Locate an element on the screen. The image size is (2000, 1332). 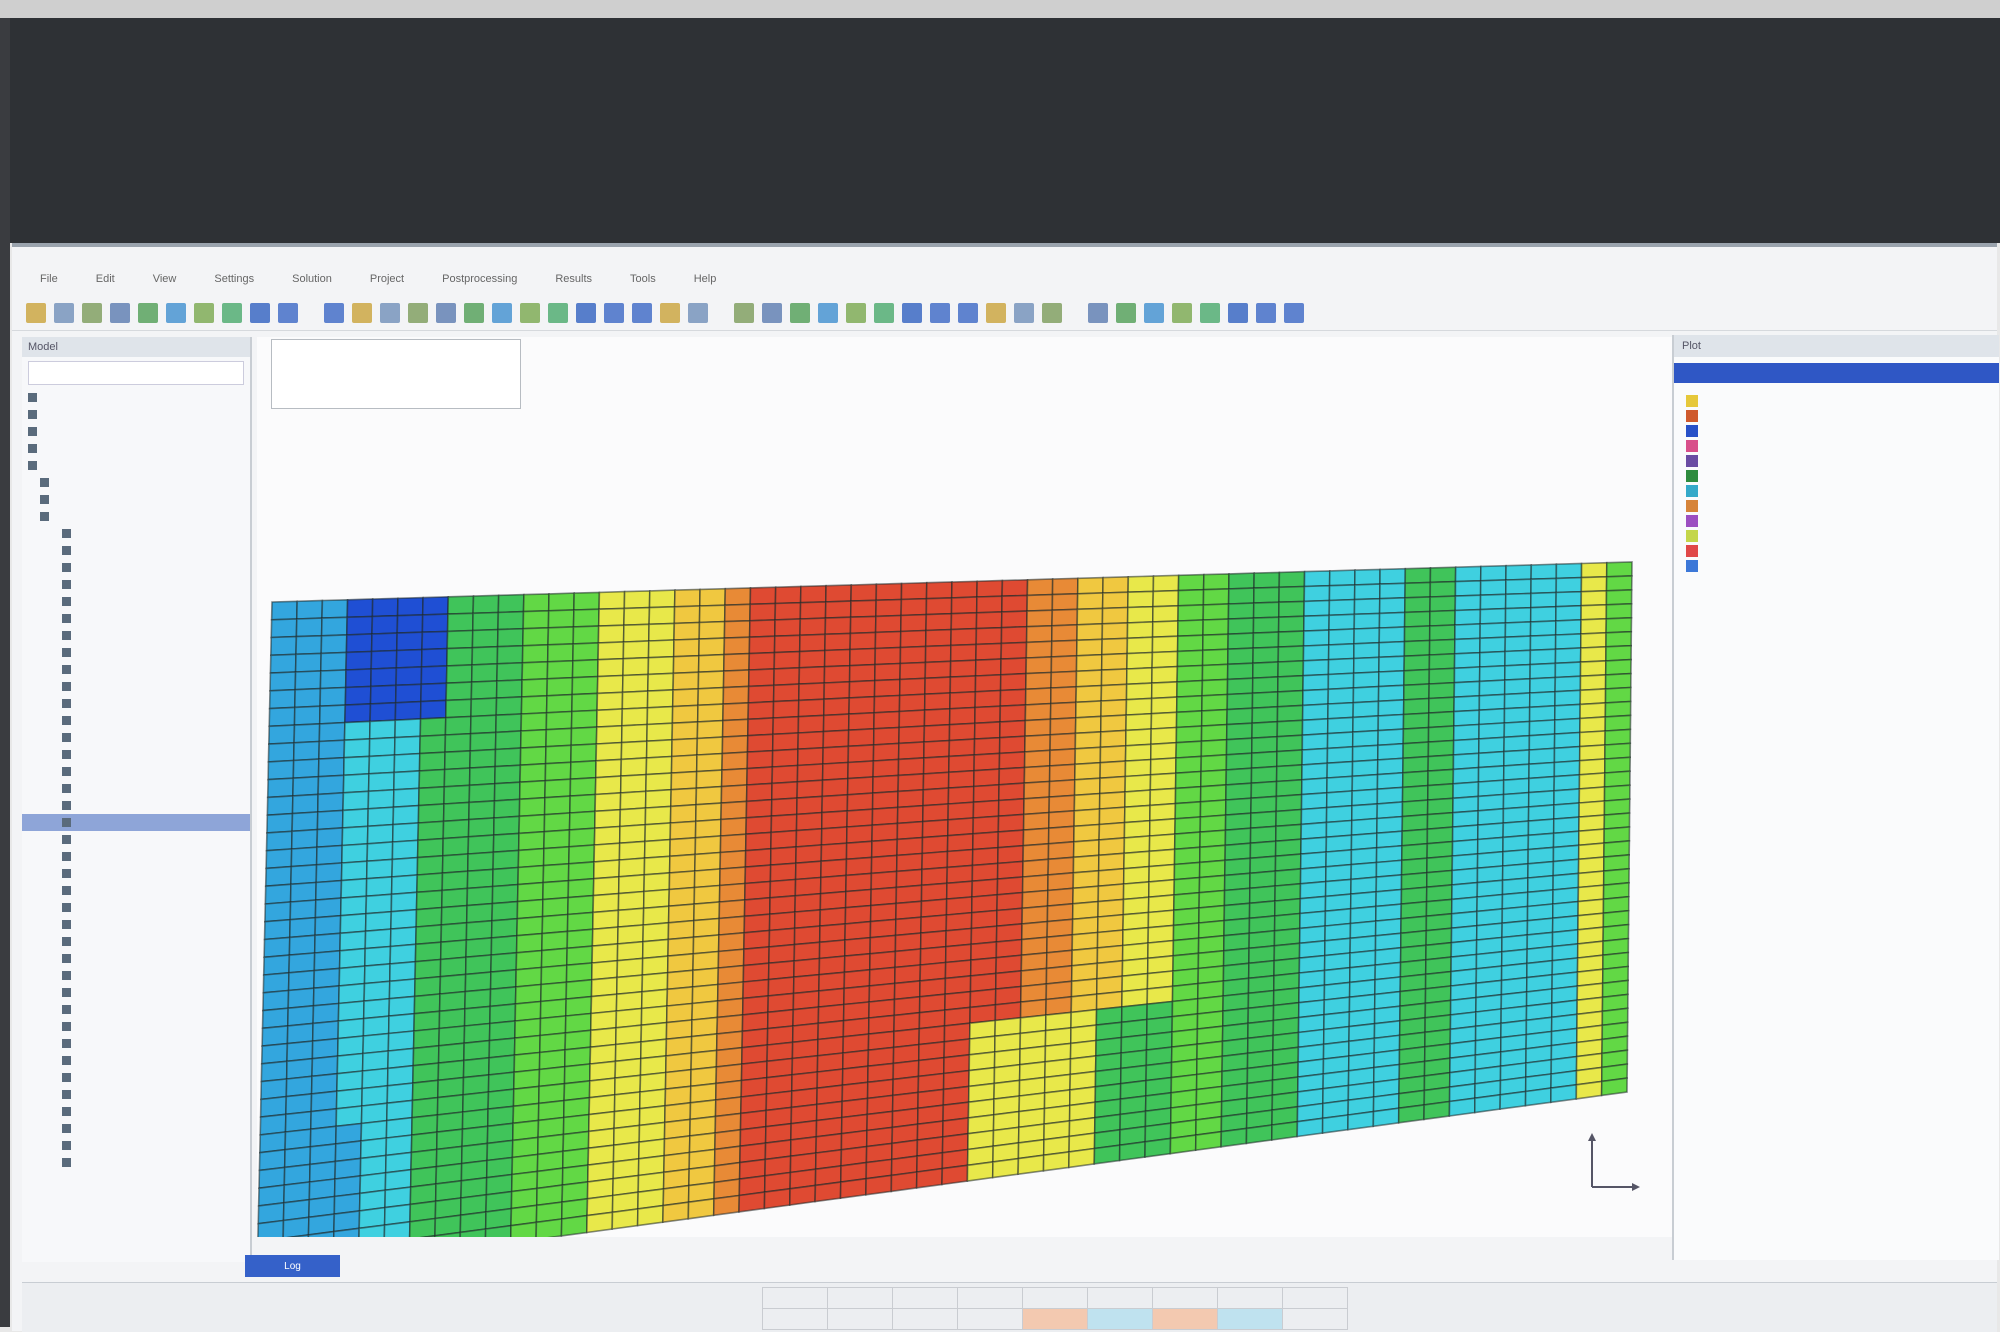
results-tab is located at coordinates (1836, 373).